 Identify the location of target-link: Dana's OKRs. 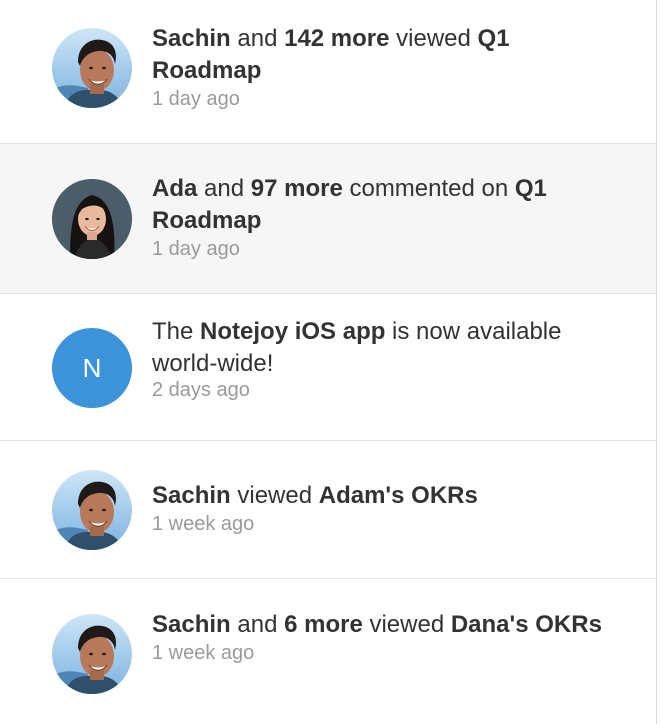
(526, 624).